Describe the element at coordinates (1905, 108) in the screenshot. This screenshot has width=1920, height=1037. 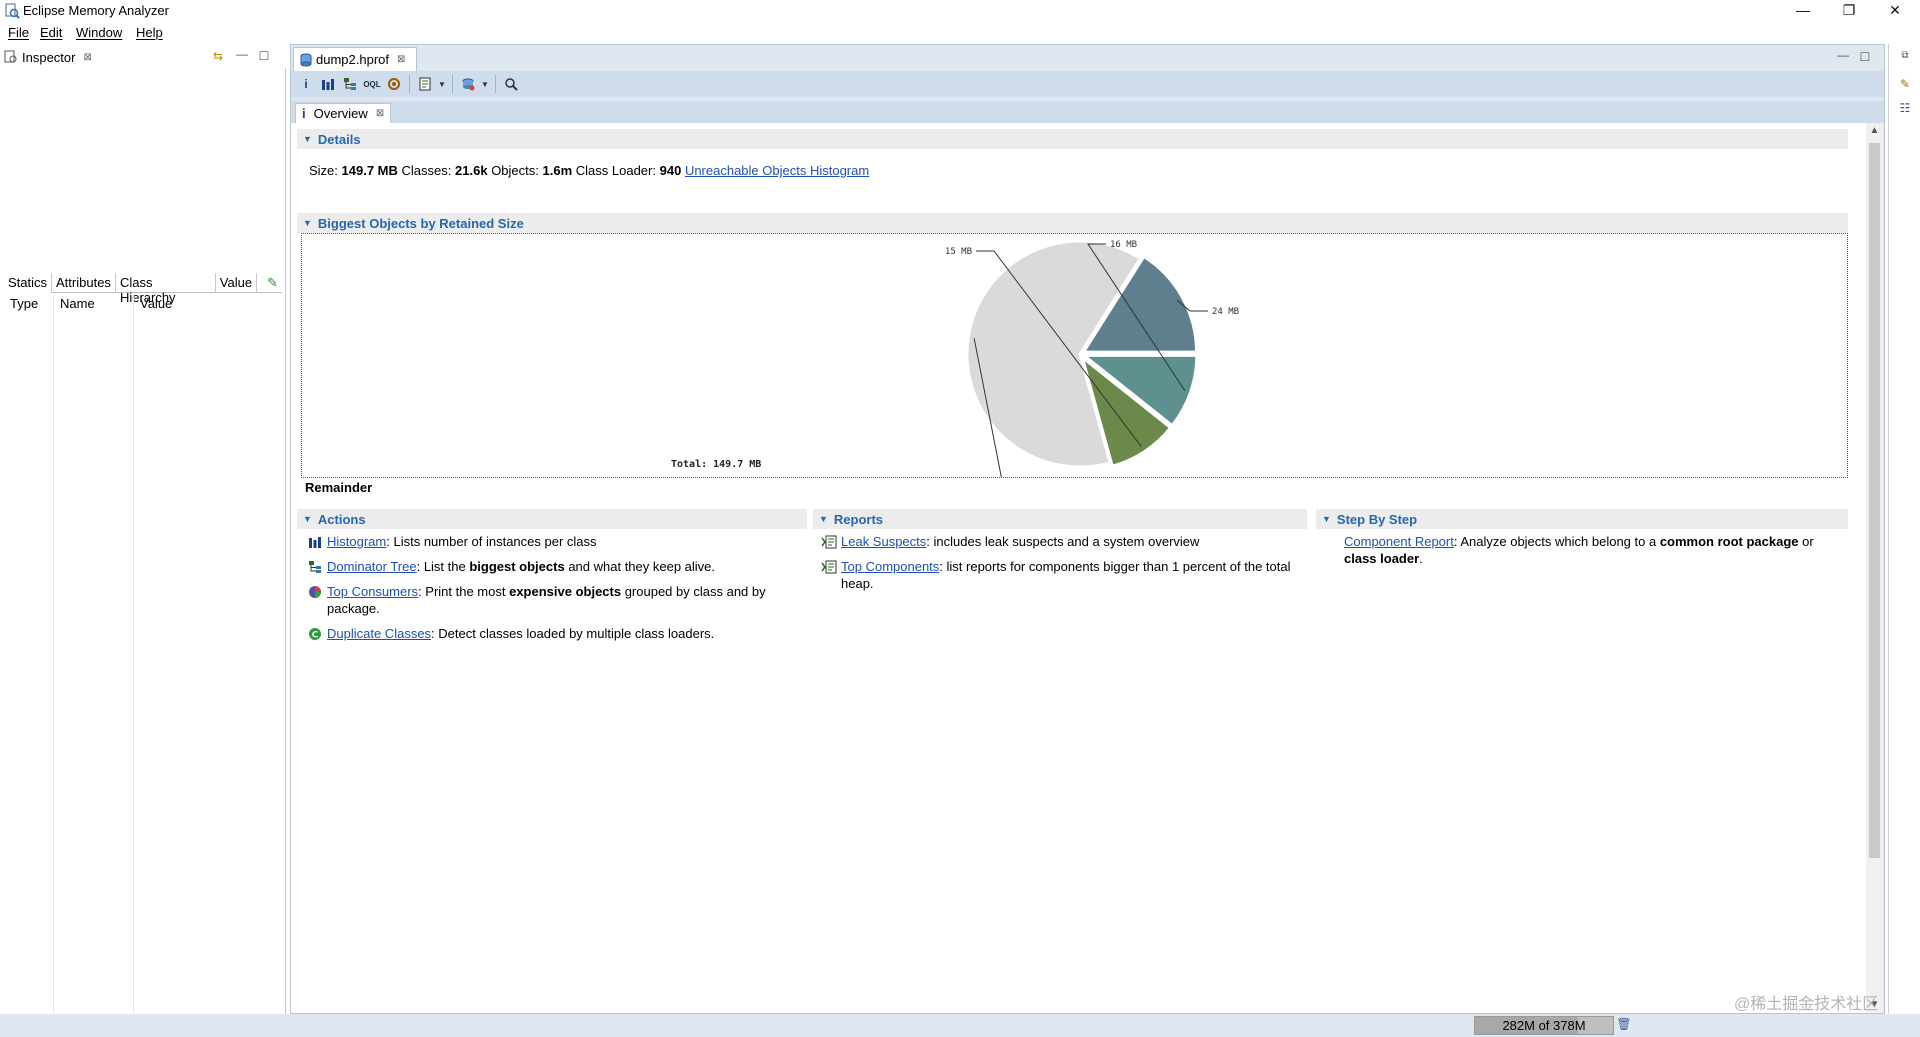
I see `navigation-history-icon: ☷` at that location.